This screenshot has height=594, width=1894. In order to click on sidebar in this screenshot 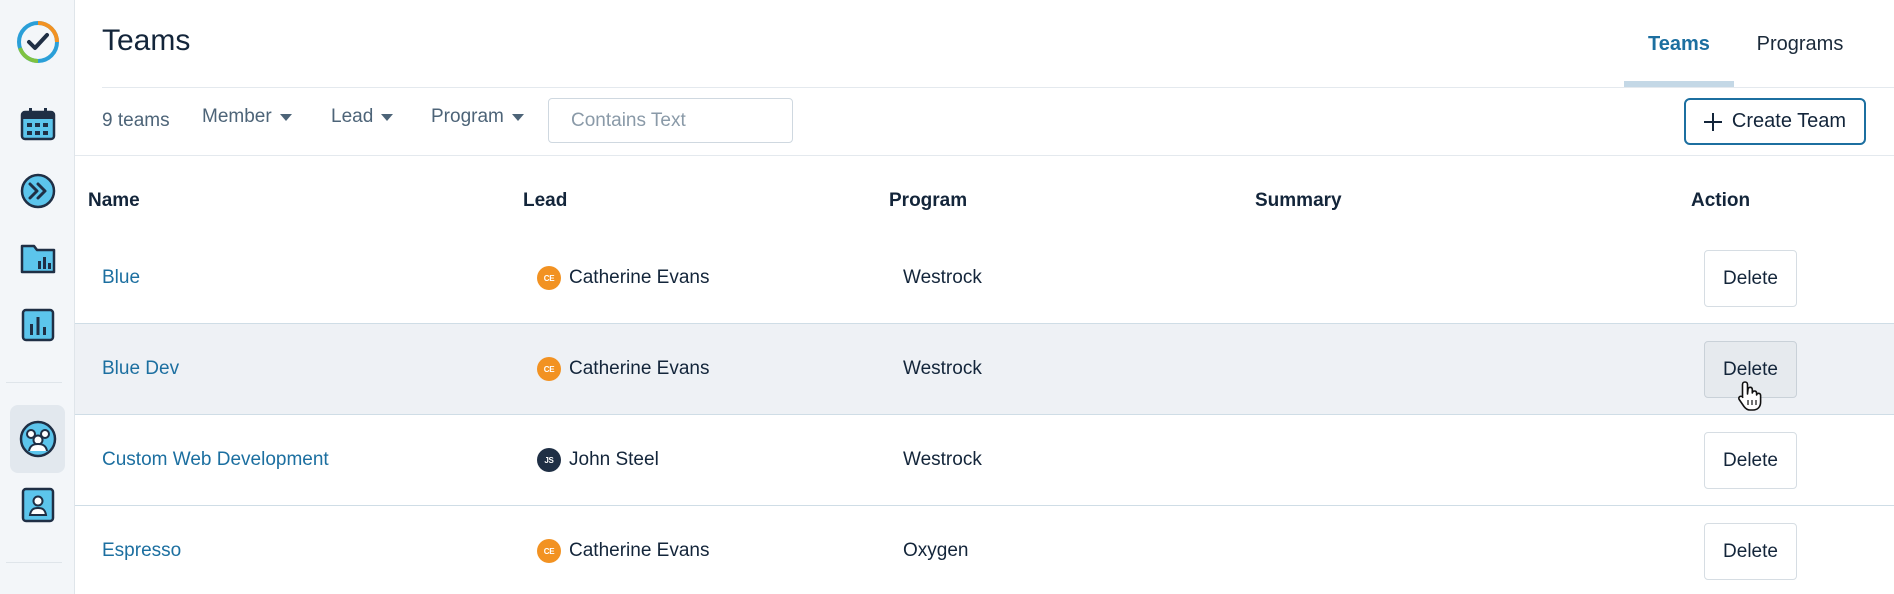, I will do `click(37, 297)`.